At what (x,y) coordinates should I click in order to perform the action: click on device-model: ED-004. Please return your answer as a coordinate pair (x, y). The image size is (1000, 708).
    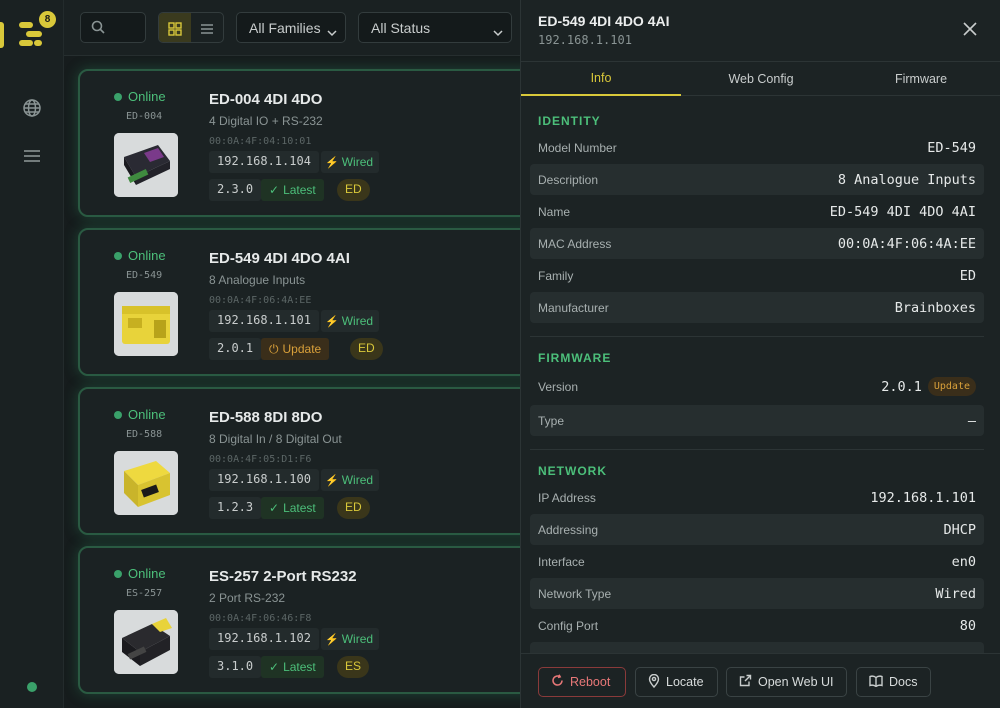
    Looking at the image, I should click on (144, 116).